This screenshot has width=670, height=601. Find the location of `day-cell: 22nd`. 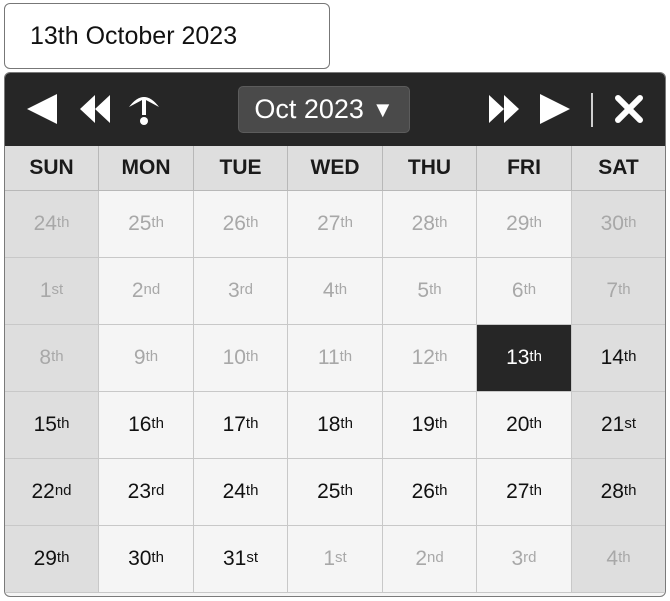

day-cell: 22nd is located at coordinates (52, 492).